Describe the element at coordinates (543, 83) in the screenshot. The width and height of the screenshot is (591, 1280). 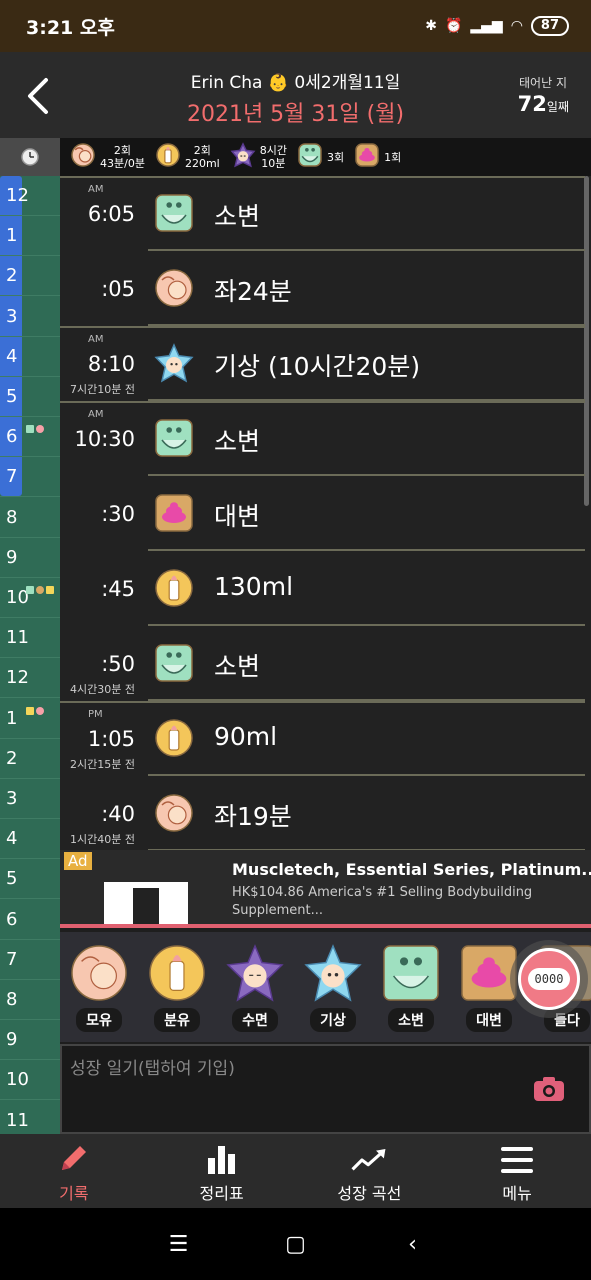
I see `days-since-birth-label: 태어난 지` at that location.